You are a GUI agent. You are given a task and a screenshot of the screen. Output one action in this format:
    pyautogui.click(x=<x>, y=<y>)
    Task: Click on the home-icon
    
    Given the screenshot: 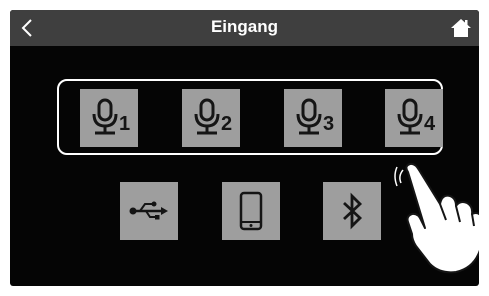 What is the action you would take?
    pyautogui.click(x=461, y=28)
    